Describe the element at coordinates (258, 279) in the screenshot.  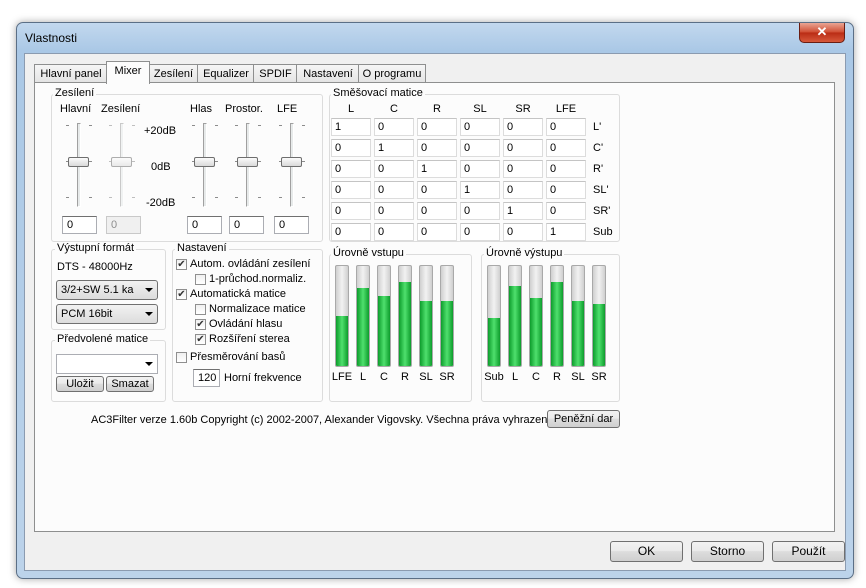
I see `one-pass-label: 1-průchod.normaliz.` at that location.